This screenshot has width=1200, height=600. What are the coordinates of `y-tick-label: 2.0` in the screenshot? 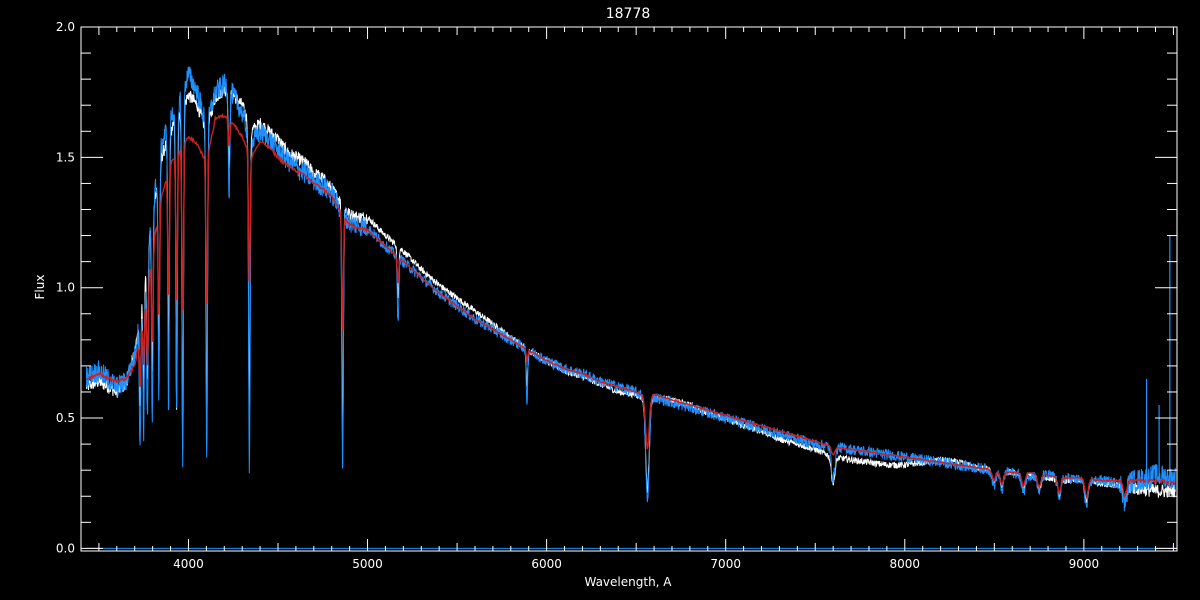 It's located at (65, 27).